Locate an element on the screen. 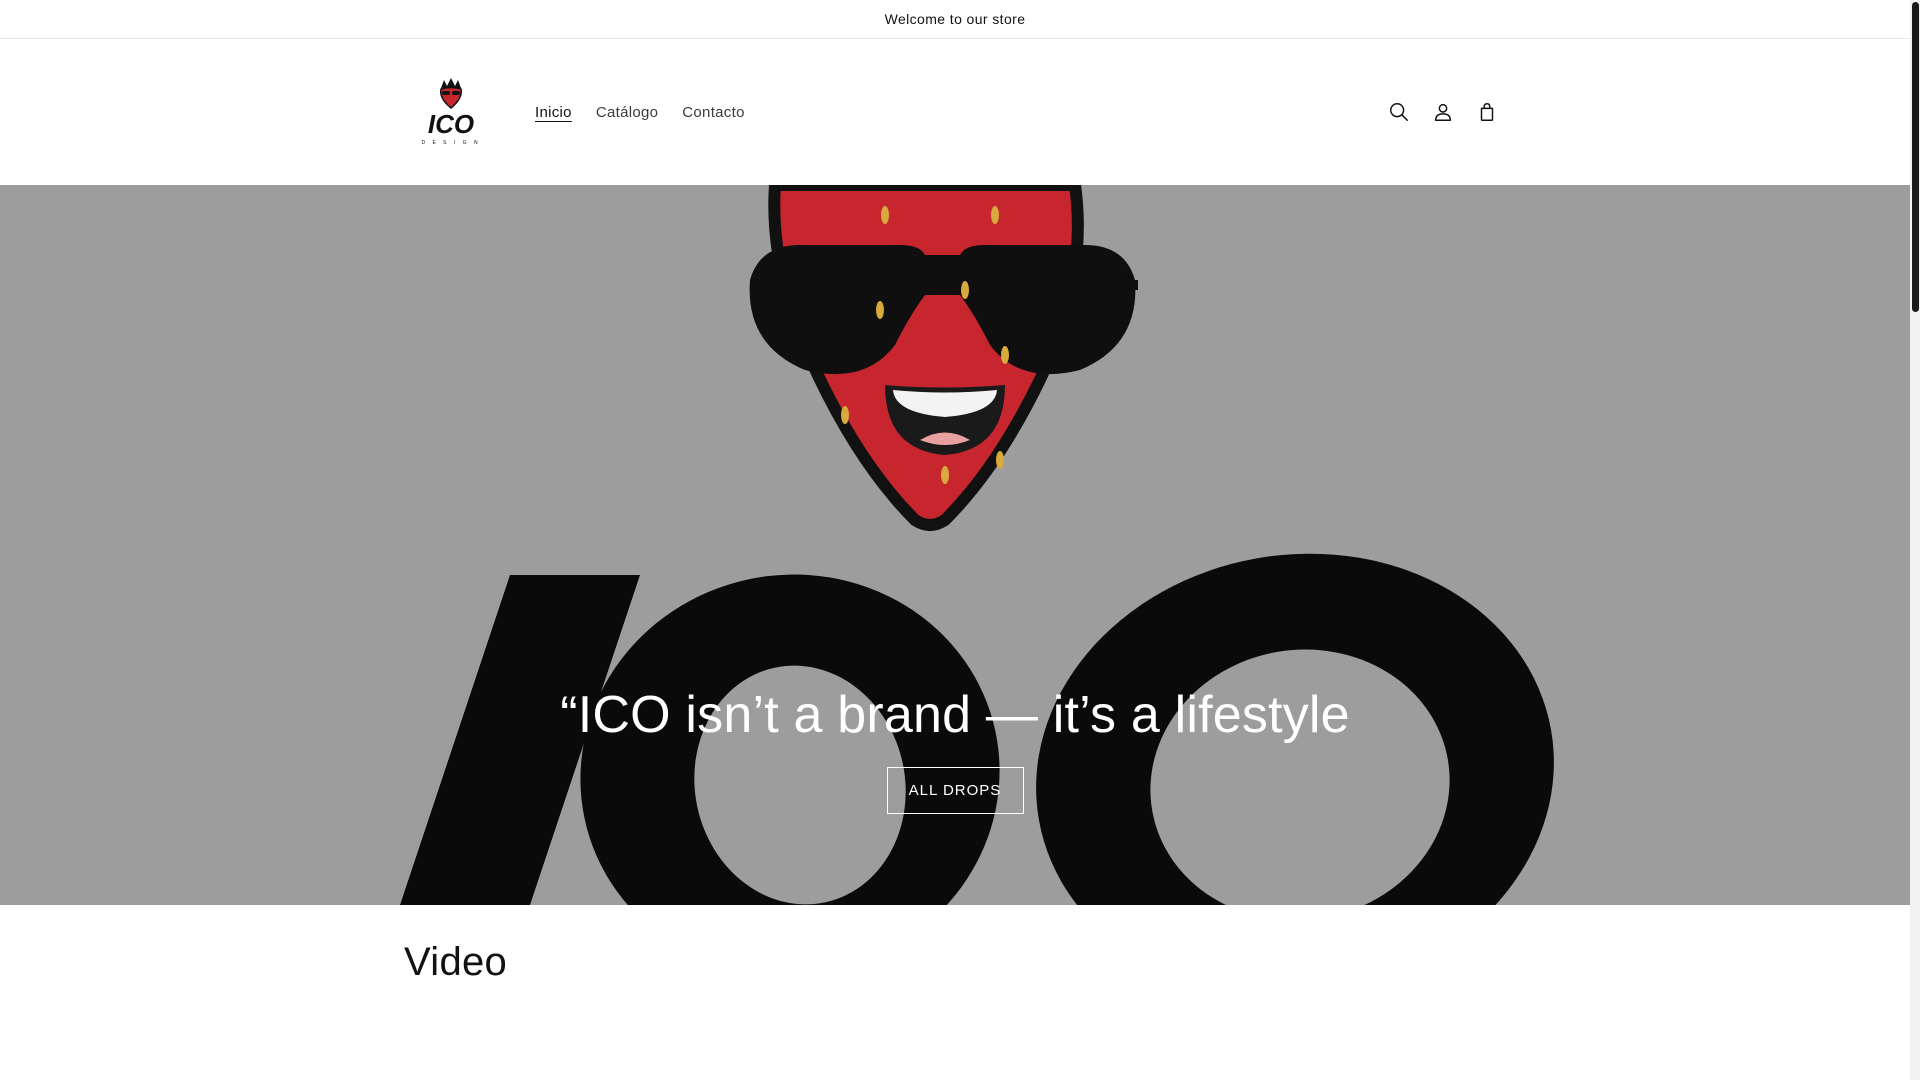 This screenshot has width=1920, height=1080. page-scrollbar is located at coordinates (1915, 540).